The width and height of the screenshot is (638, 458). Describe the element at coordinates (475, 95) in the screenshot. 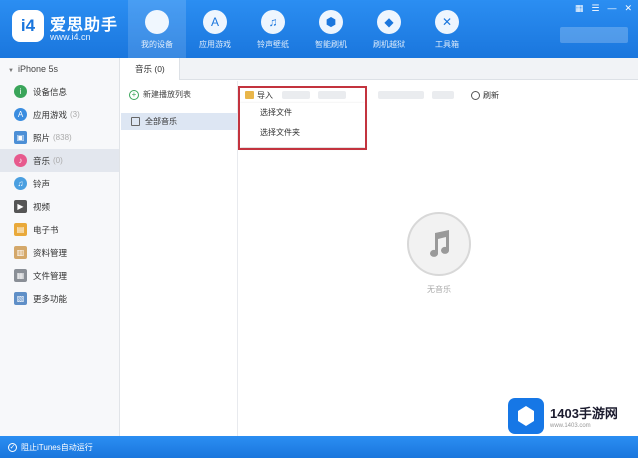

I see `refresh-icon` at that location.